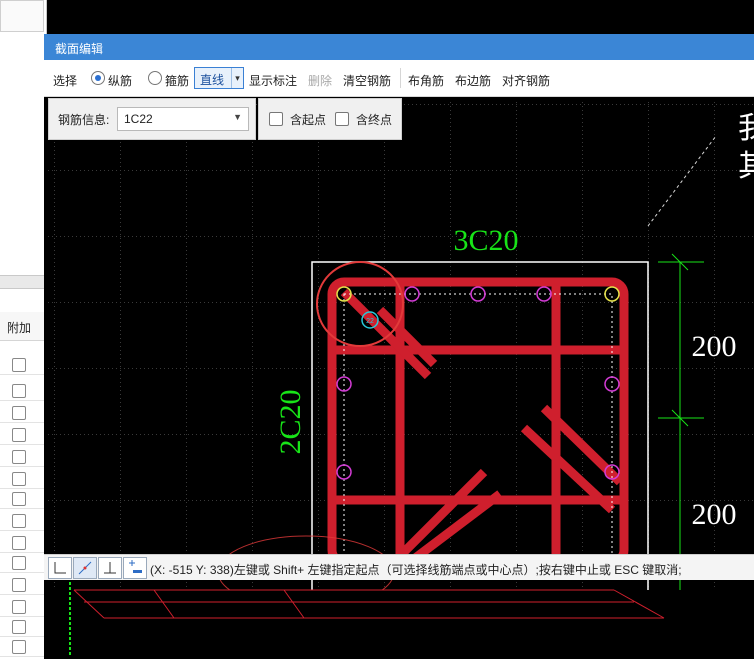 Image resolution: width=754 pixels, height=659 pixels. Describe the element at coordinates (308, 119) in the screenshot. I see `include-start-label: 含起点` at that location.